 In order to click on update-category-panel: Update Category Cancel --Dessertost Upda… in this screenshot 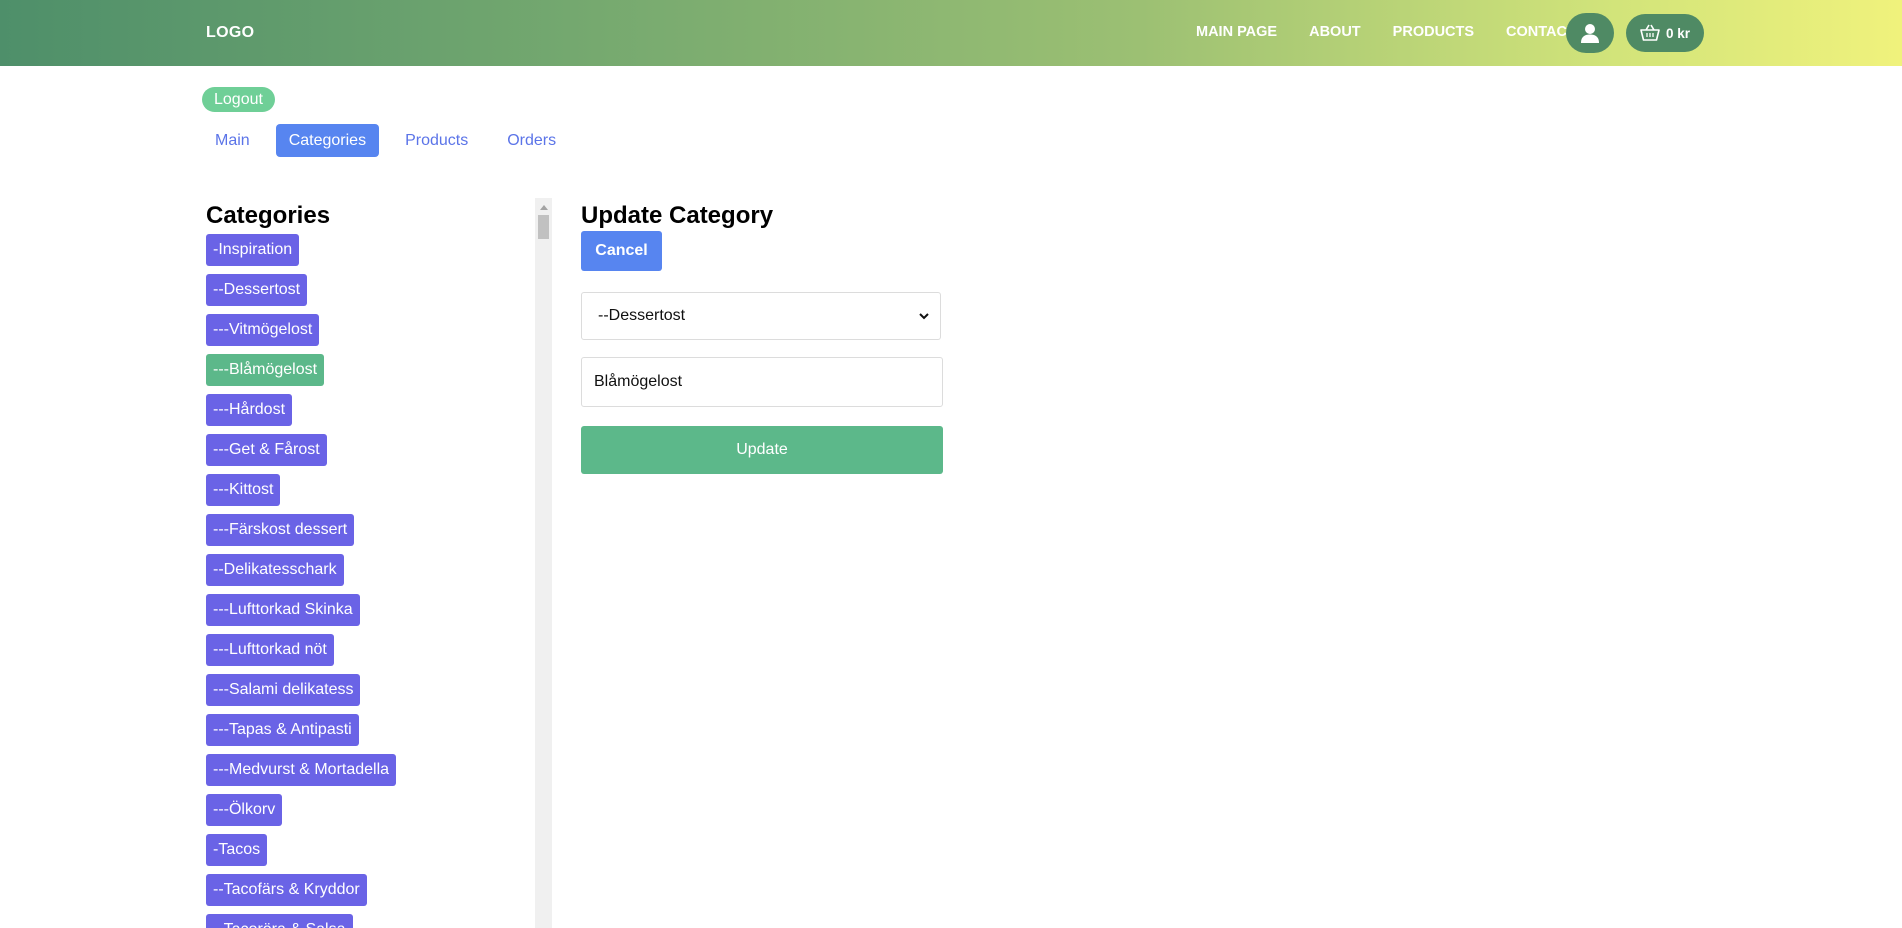, I will do `click(762, 336)`.